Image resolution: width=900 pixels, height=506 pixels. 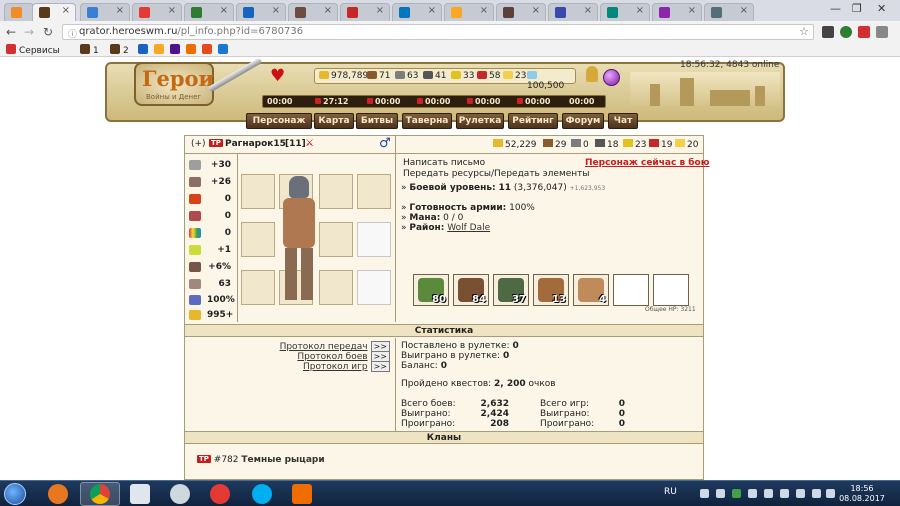 I want to click on equip-slot-amulet, so click(x=258, y=191).